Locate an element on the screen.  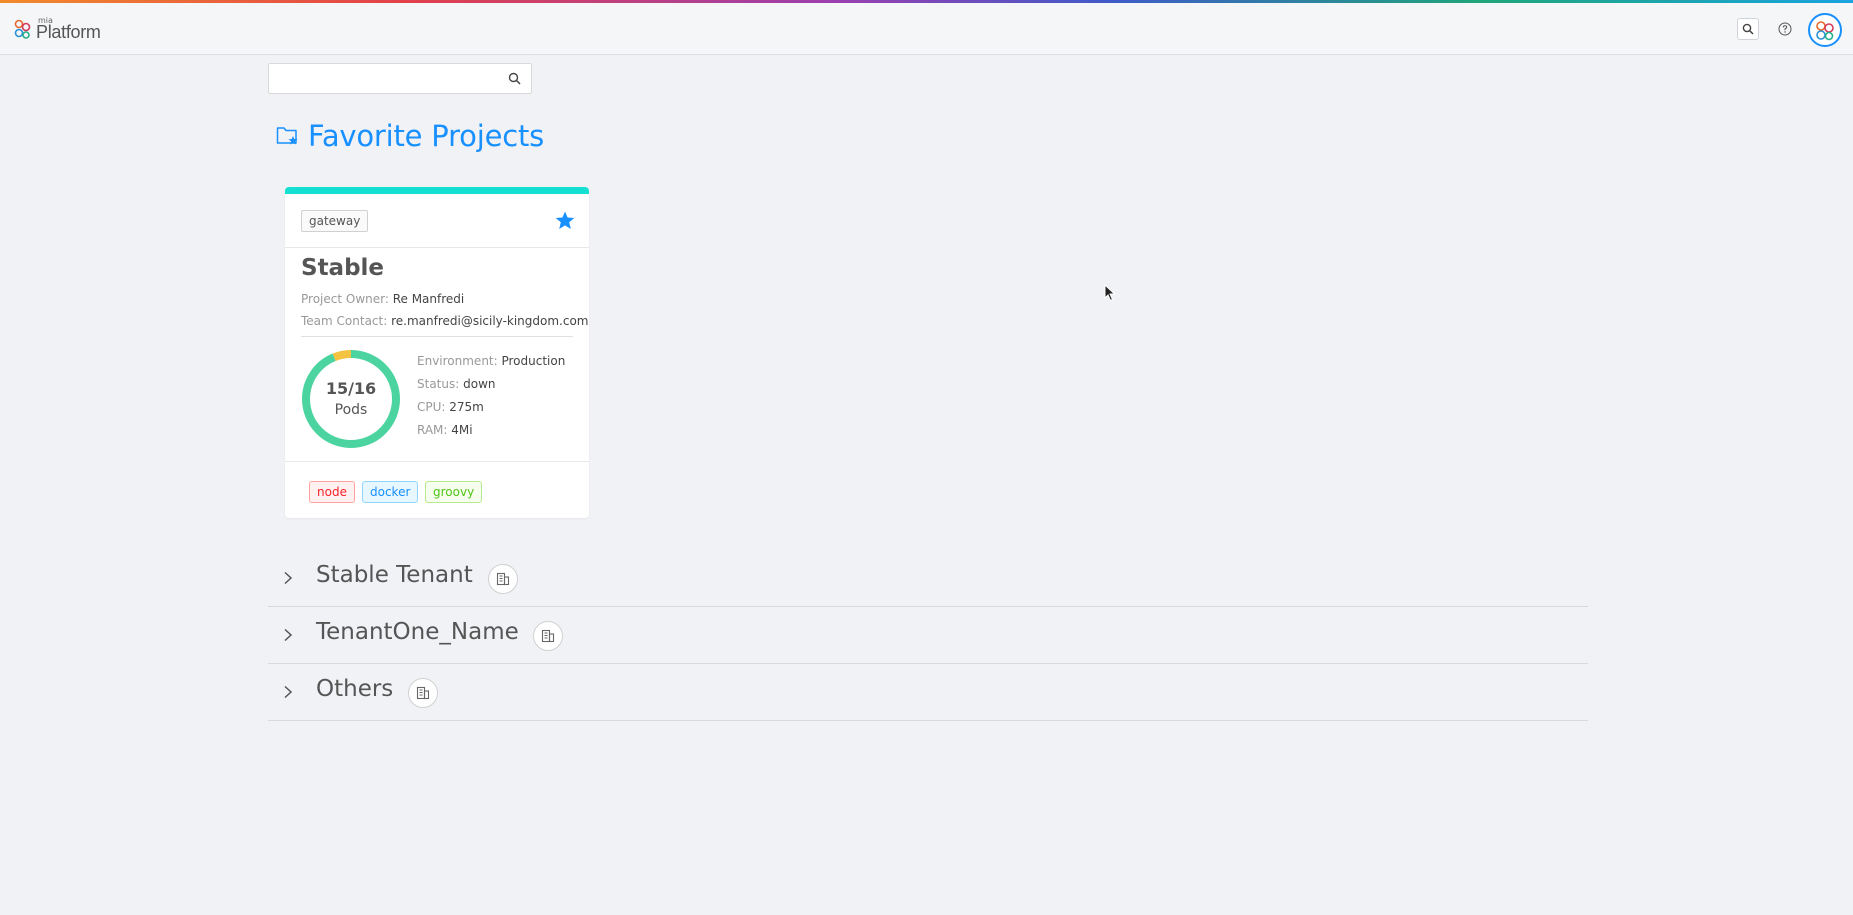
card-footer: node docker groovy is located at coordinates (437, 489).